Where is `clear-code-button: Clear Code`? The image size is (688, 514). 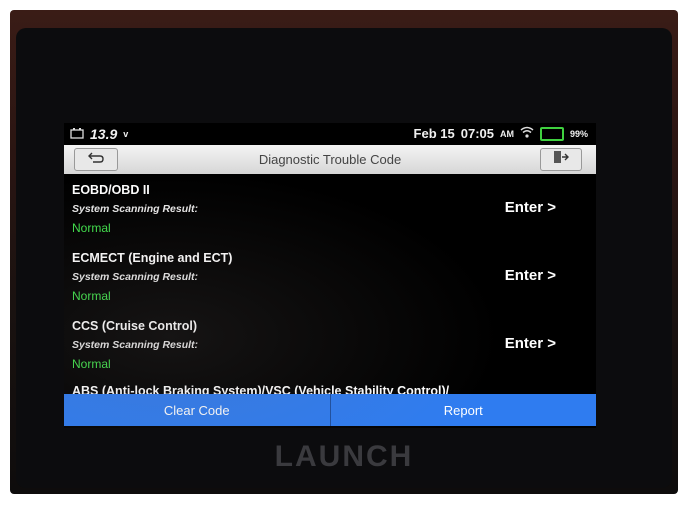 clear-code-button: Clear Code is located at coordinates (197, 410).